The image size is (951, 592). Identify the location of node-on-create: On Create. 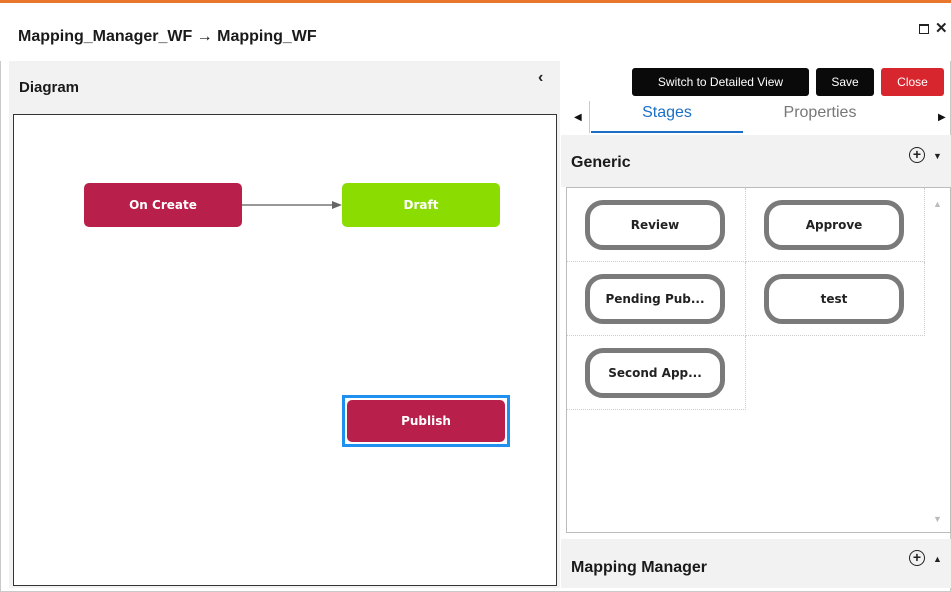
(163, 205).